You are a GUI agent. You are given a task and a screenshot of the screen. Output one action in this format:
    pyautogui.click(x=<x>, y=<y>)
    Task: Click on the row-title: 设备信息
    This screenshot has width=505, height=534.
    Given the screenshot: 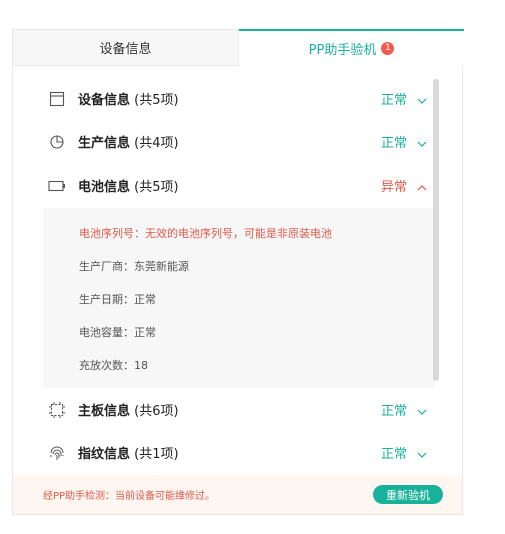 What is the action you would take?
    pyautogui.click(x=104, y=100)
    